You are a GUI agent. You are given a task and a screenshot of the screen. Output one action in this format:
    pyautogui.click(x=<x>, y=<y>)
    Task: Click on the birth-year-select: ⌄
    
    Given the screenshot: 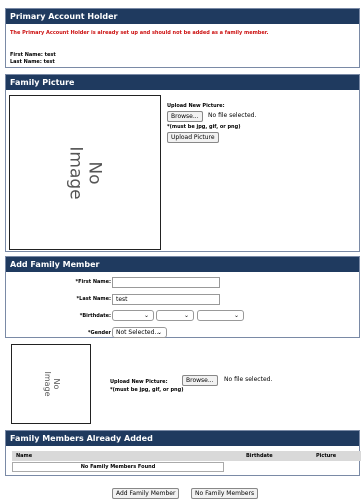 What is the action you would take?
    pyautogui.click(x=220, y=315)
    